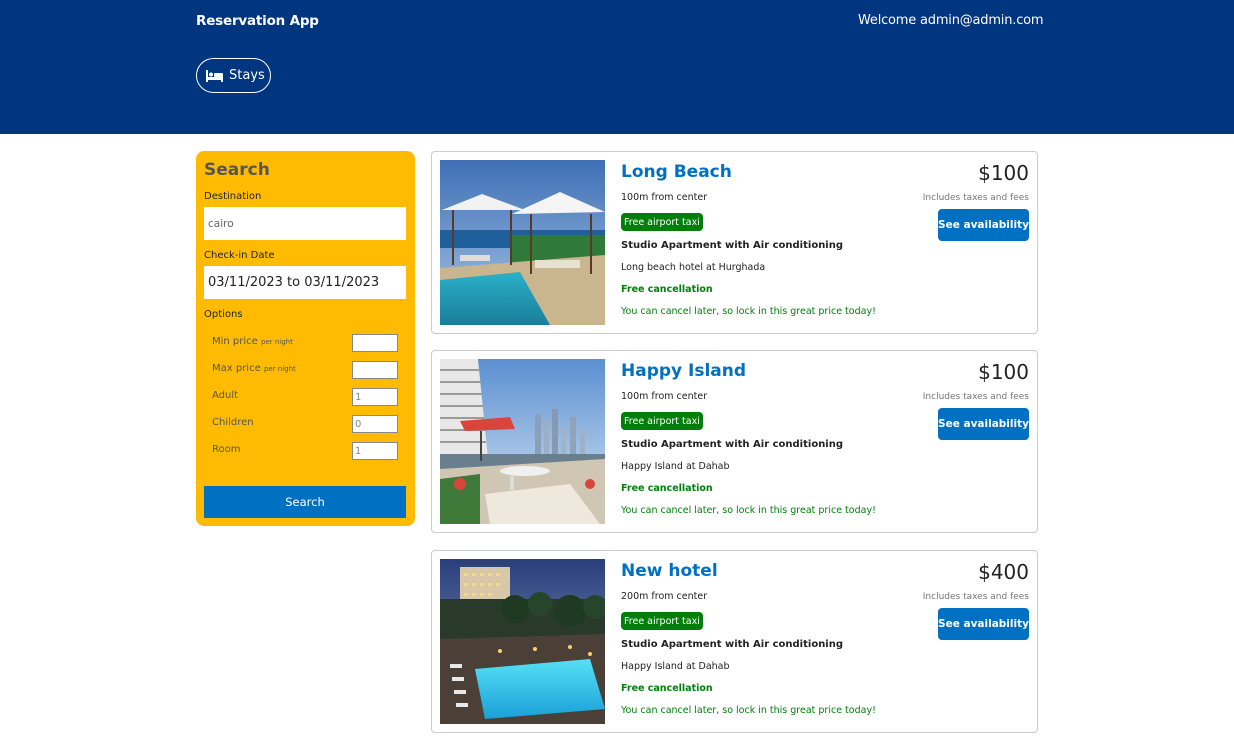 This screenshot has width=1234, height=749. I want to click on stays-nav-button: Stays, so click(233, 75).